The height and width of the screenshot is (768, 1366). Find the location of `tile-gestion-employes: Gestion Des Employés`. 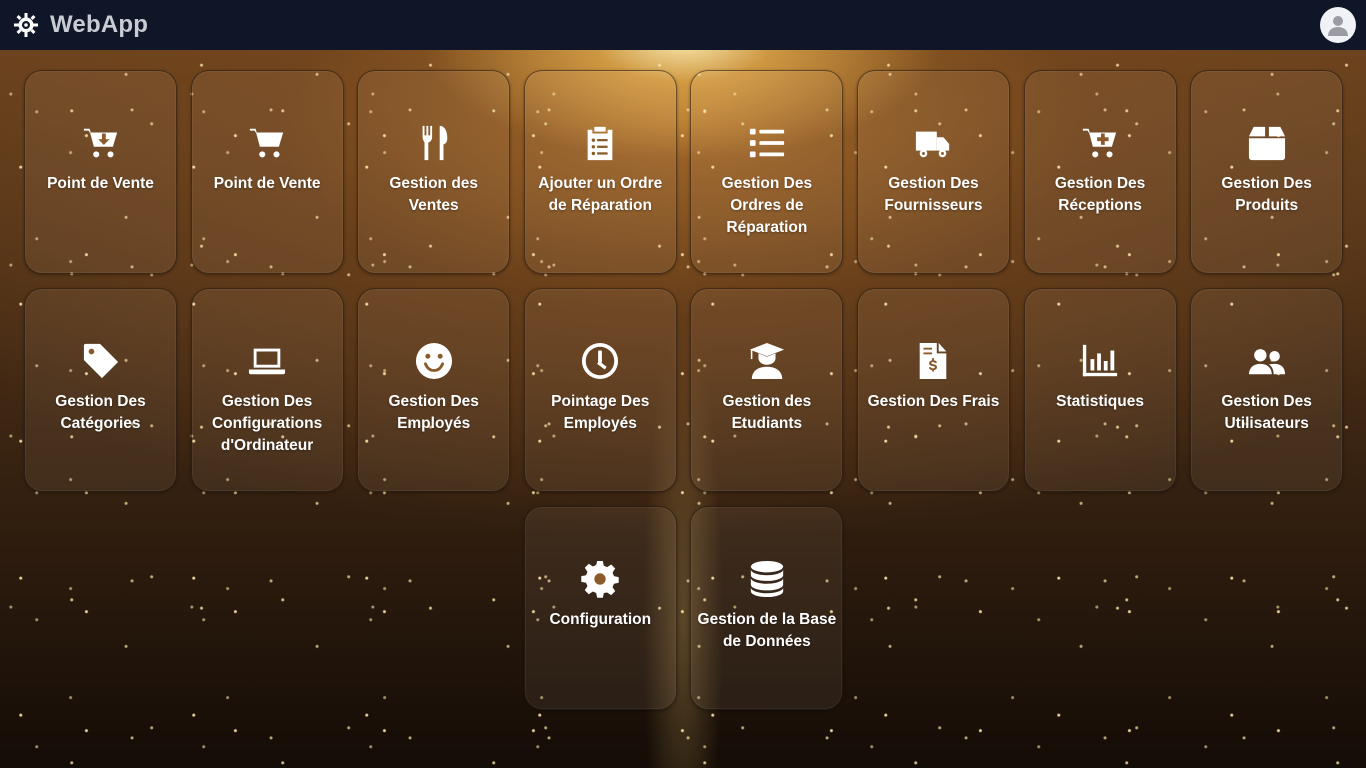

tile-gestion-employes: Gestion Des Employés is located at coordinates (434, 390).